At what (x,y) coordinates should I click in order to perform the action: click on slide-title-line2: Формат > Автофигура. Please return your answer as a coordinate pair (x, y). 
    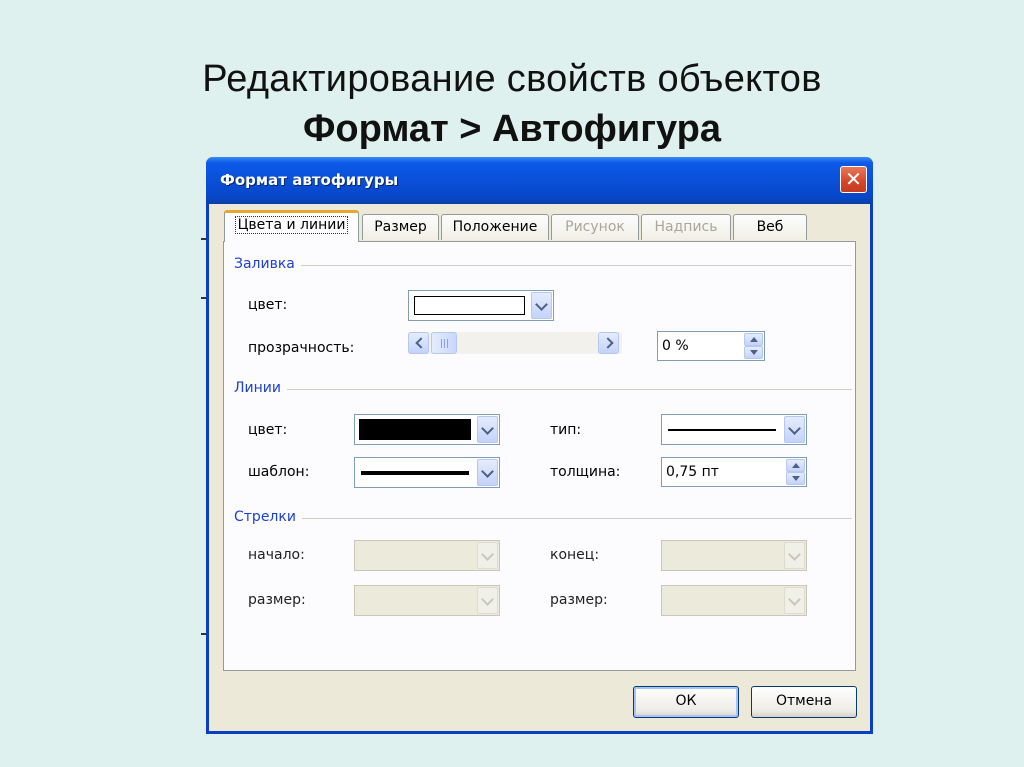
    Looking at the image, I should click on (512, 129).